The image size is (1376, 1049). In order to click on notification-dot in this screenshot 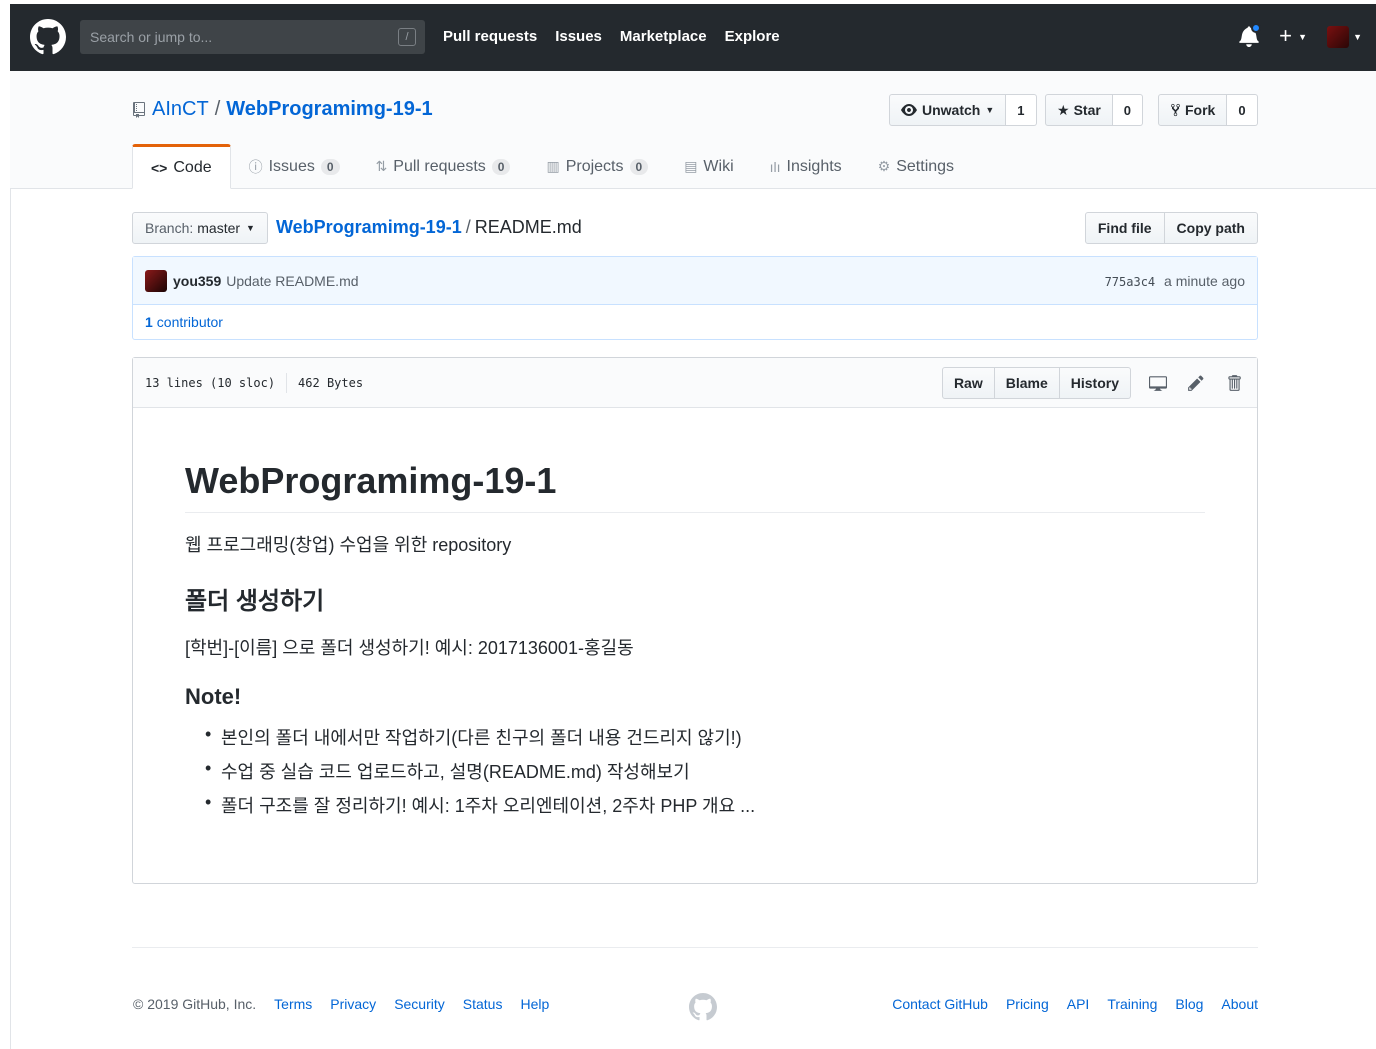, I will do `click(1256, 27)`.